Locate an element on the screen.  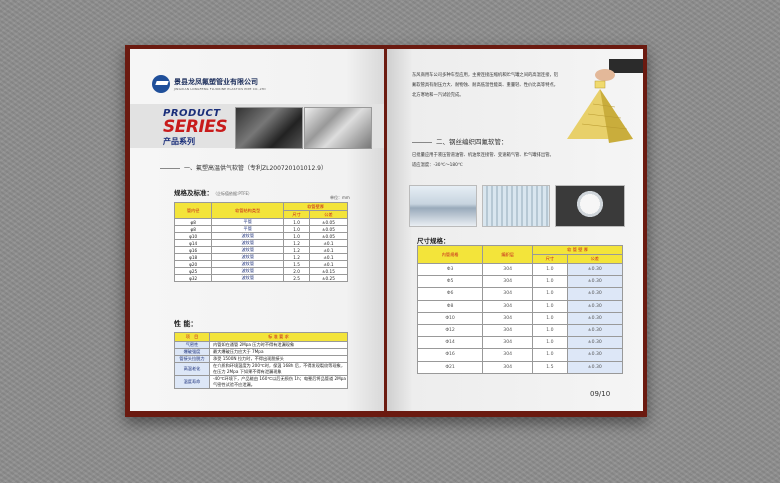
table-row: Φ10 304 1.0 ±0.30 is located at coordinates (520, 318).